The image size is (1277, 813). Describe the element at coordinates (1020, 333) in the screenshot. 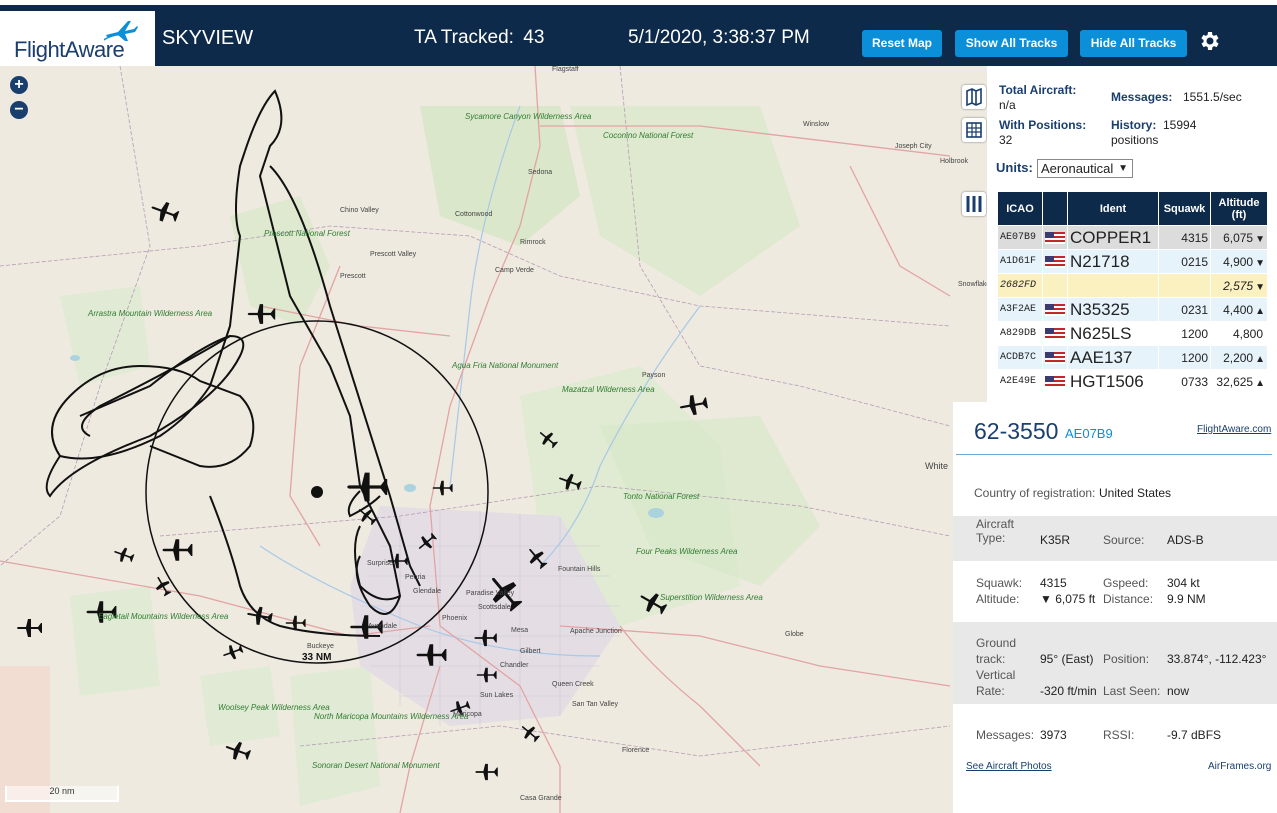

I see `icao-cell: A829DB` at that location.